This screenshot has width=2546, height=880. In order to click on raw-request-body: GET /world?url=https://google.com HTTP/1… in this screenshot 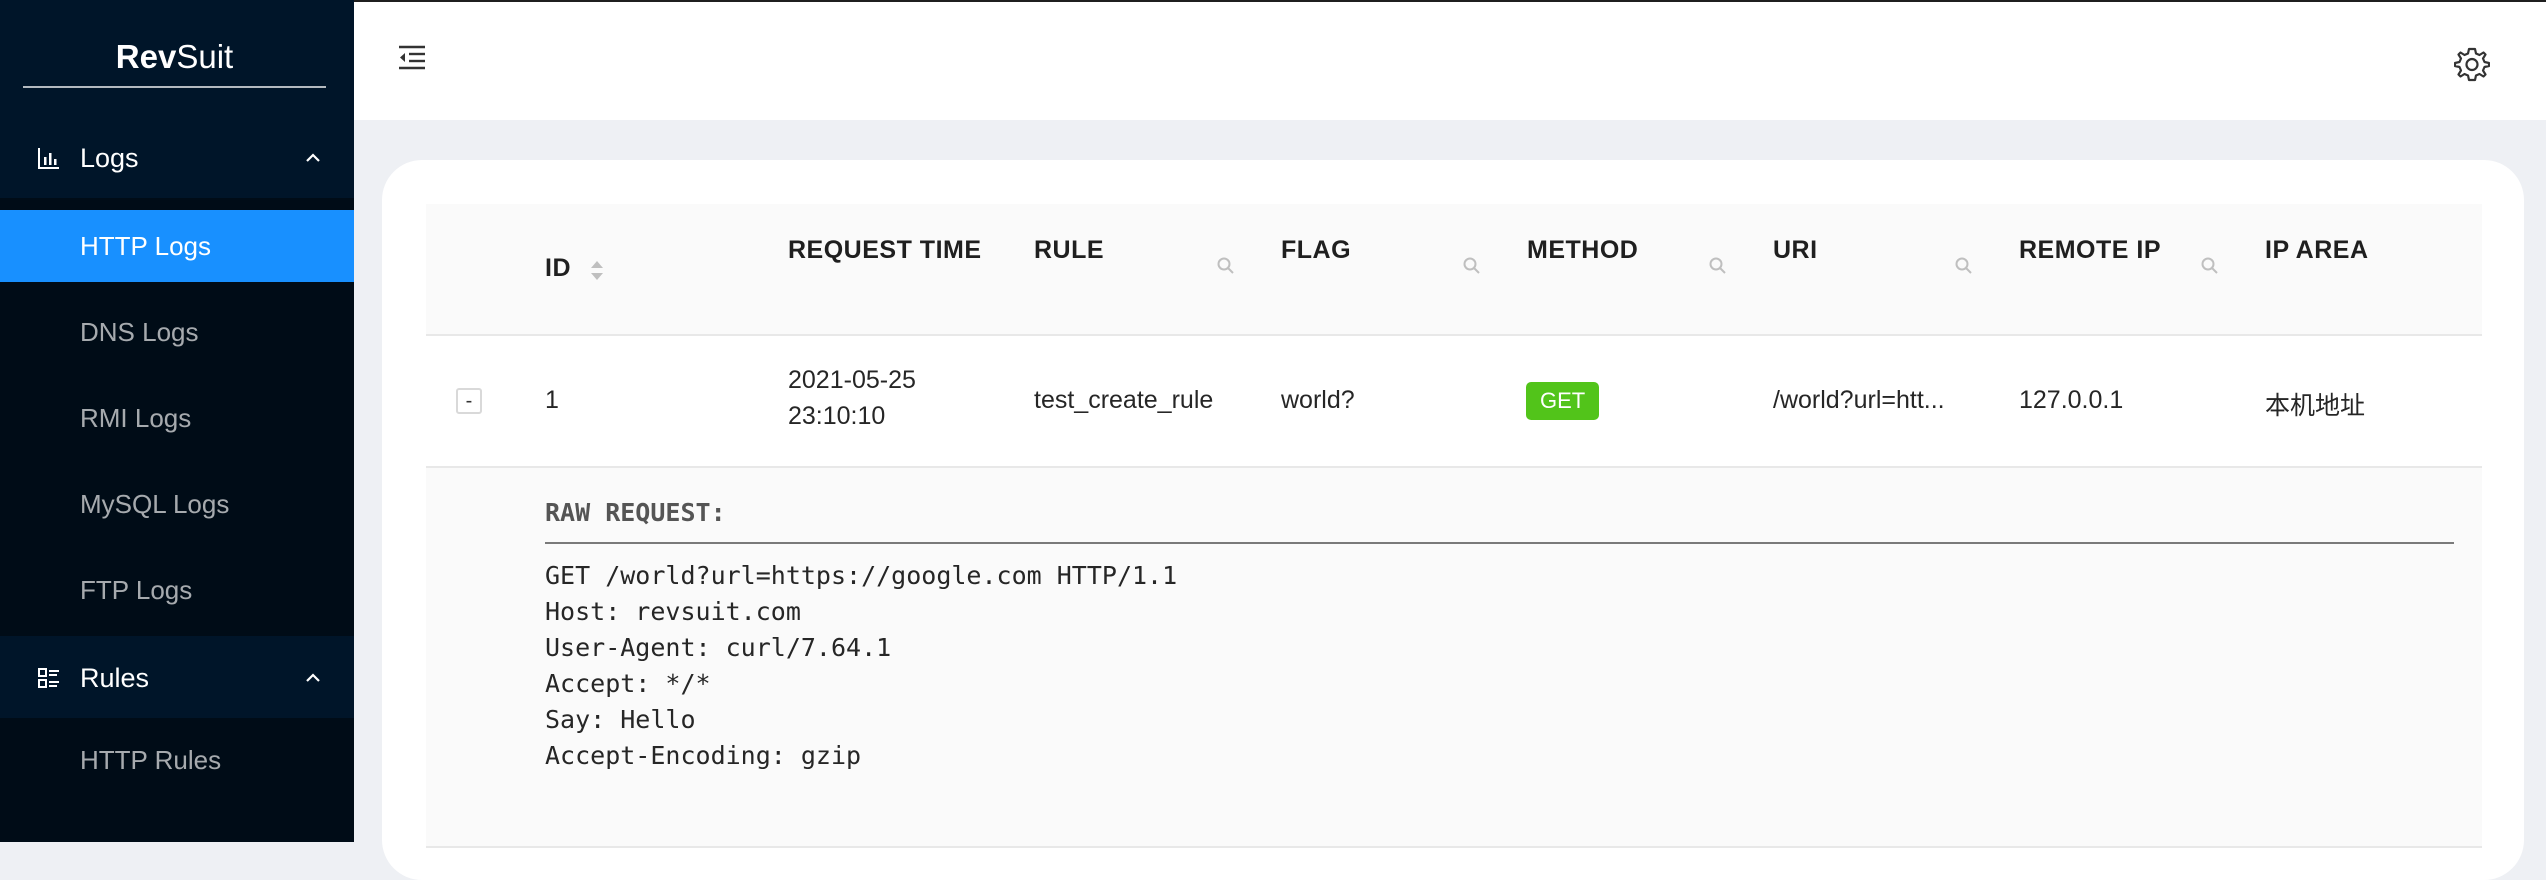, I will do `click(861, 665)`.